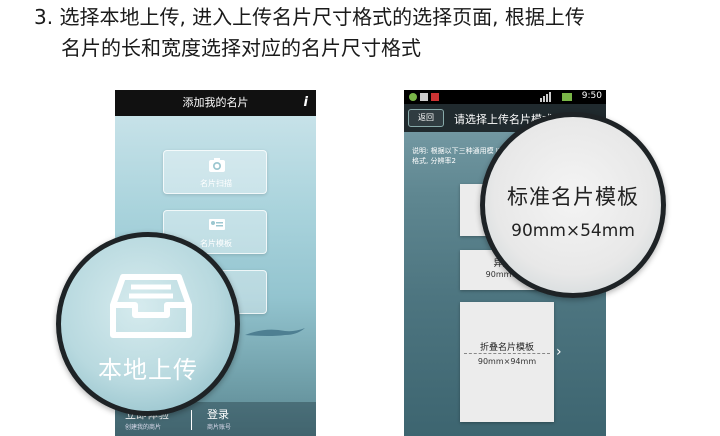 The width and height of the screenshot is (720, 436). I want to click on title-bar: 添加我的名片 i, so click(215, 103).